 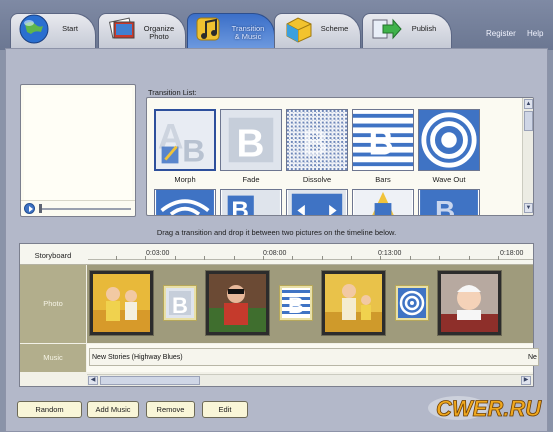 What do you see at coordinates (310, 380) in the screenshot?
I see `storyboard-scrollbar: ◀ ▶` at bounding box center [310, 380].